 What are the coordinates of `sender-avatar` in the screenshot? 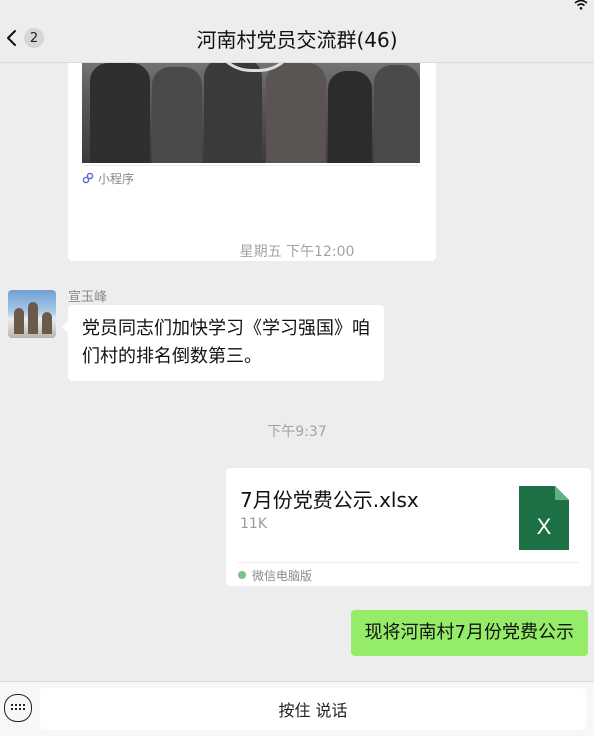 It's located at (32, 314).